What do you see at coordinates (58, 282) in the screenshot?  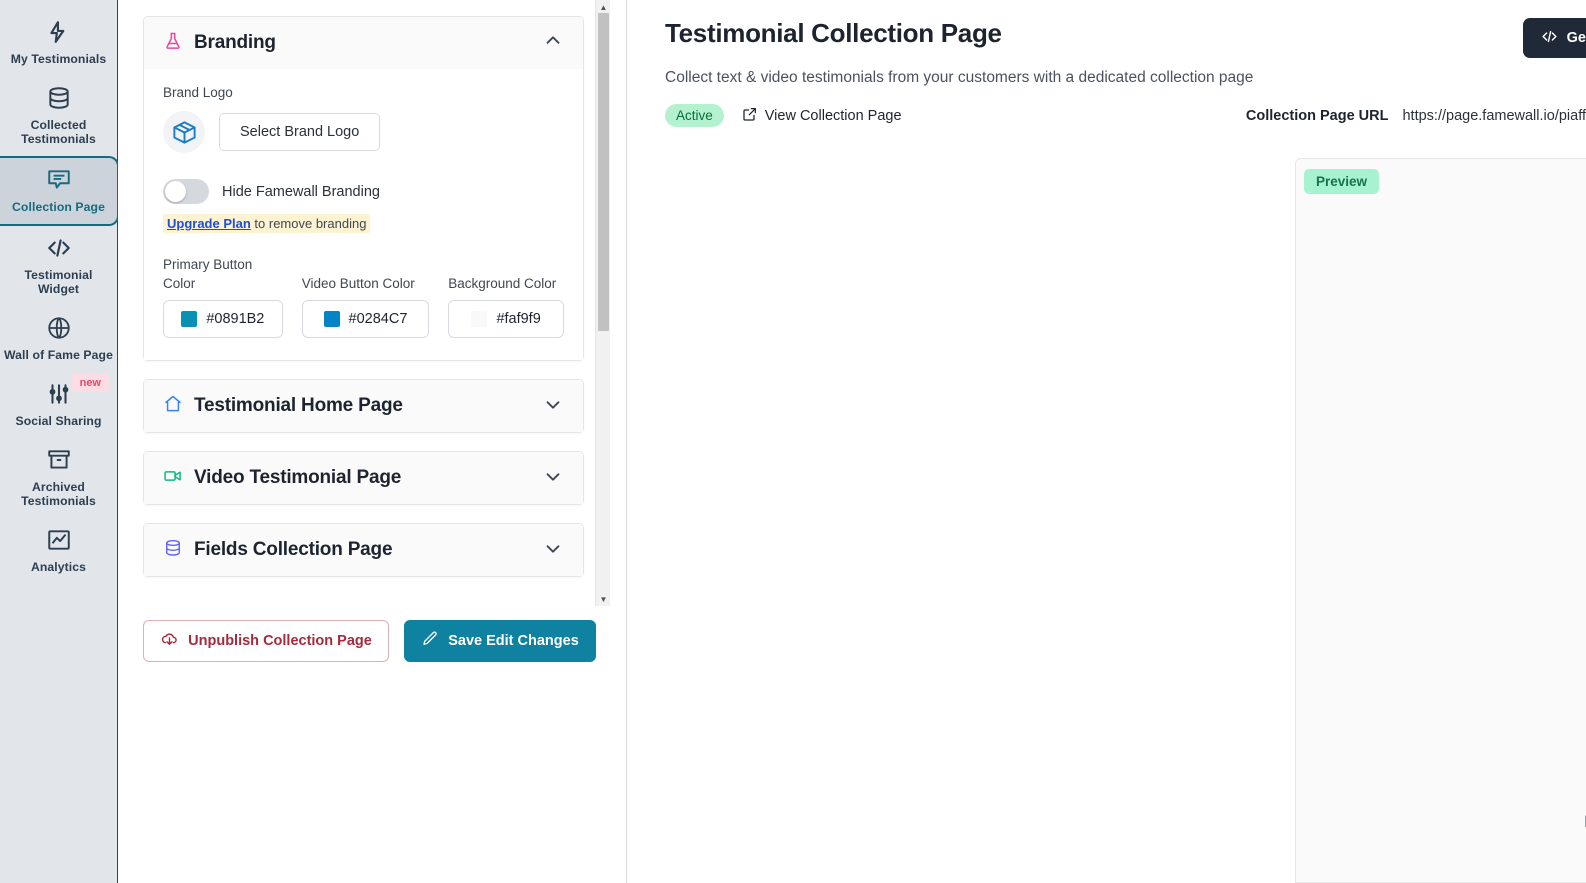 I see `sidebar-item-label: Testimonial Widget` at bounding box center [58, 282].